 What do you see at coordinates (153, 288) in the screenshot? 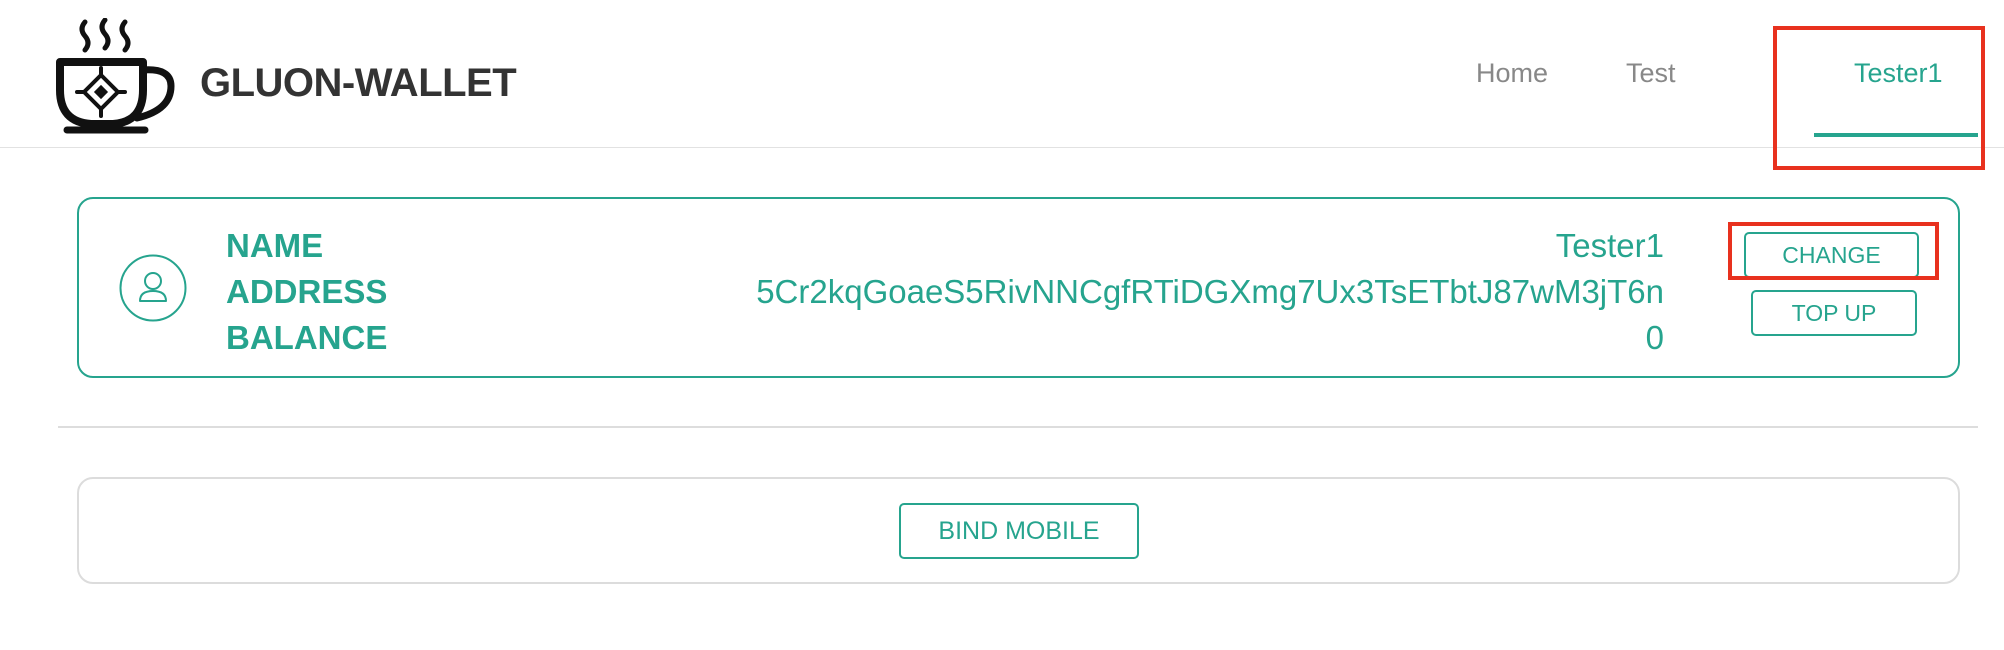
I see `user-icon` at bounding box center [153, 288].